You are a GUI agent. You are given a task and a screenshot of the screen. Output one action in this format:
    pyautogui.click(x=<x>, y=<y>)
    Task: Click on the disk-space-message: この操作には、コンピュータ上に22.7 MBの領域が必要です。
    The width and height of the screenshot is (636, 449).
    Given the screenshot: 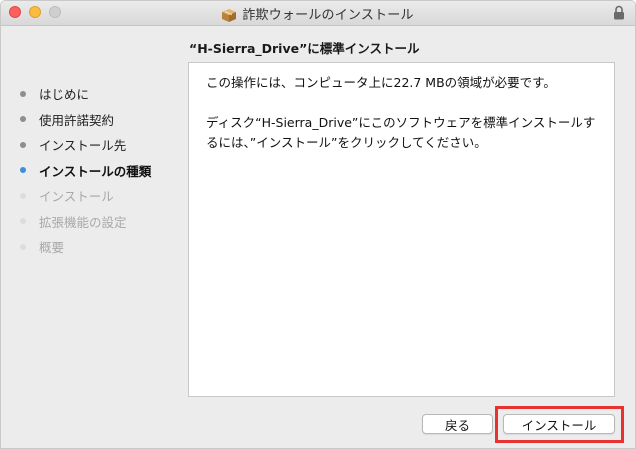 What is the action you would take?
    pyautogui.click(x=381, y=82)
    